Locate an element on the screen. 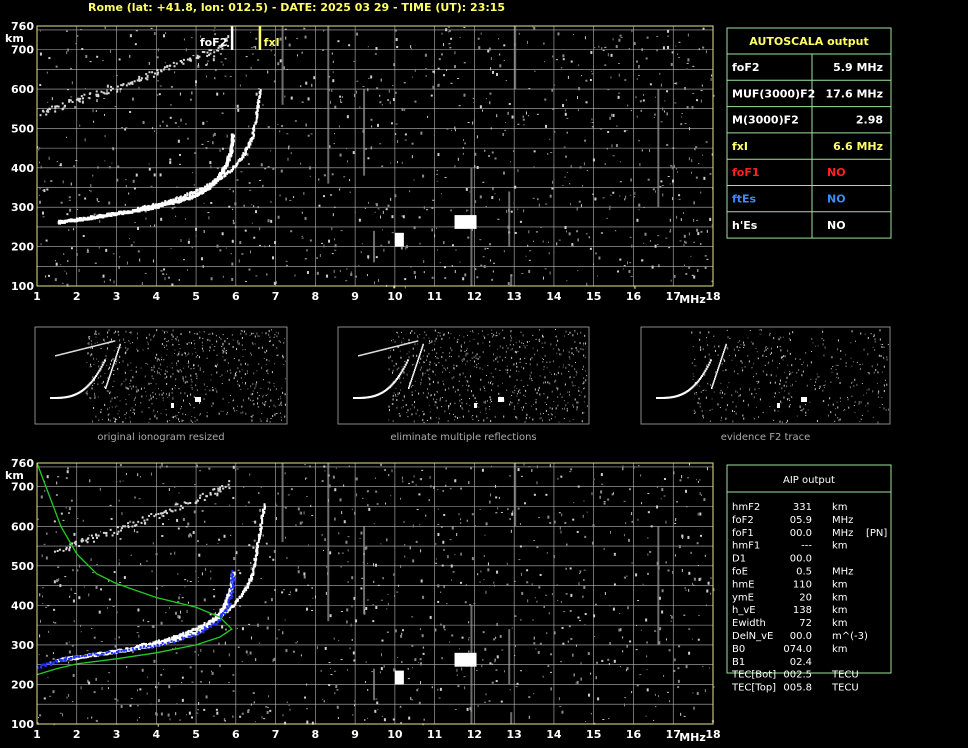  y-tick-label: 600 is located at coordinates (22, 526).